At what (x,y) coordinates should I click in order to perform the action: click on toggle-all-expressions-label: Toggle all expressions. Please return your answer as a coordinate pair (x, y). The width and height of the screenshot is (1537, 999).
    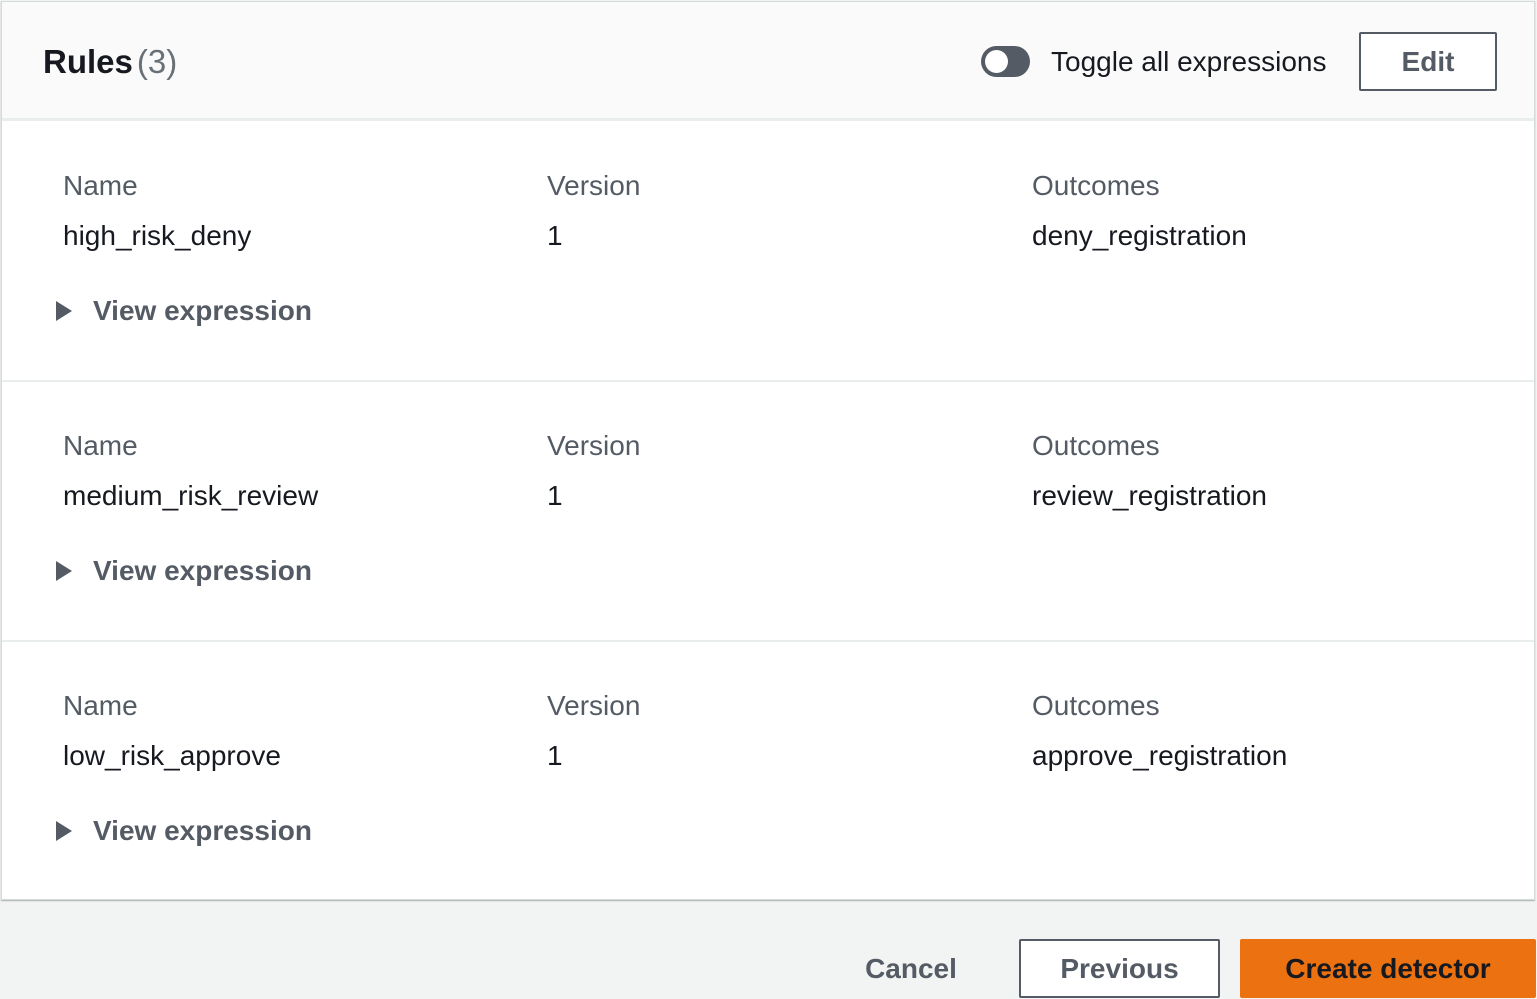
    Looking at the image, I should click on (1189, 62).